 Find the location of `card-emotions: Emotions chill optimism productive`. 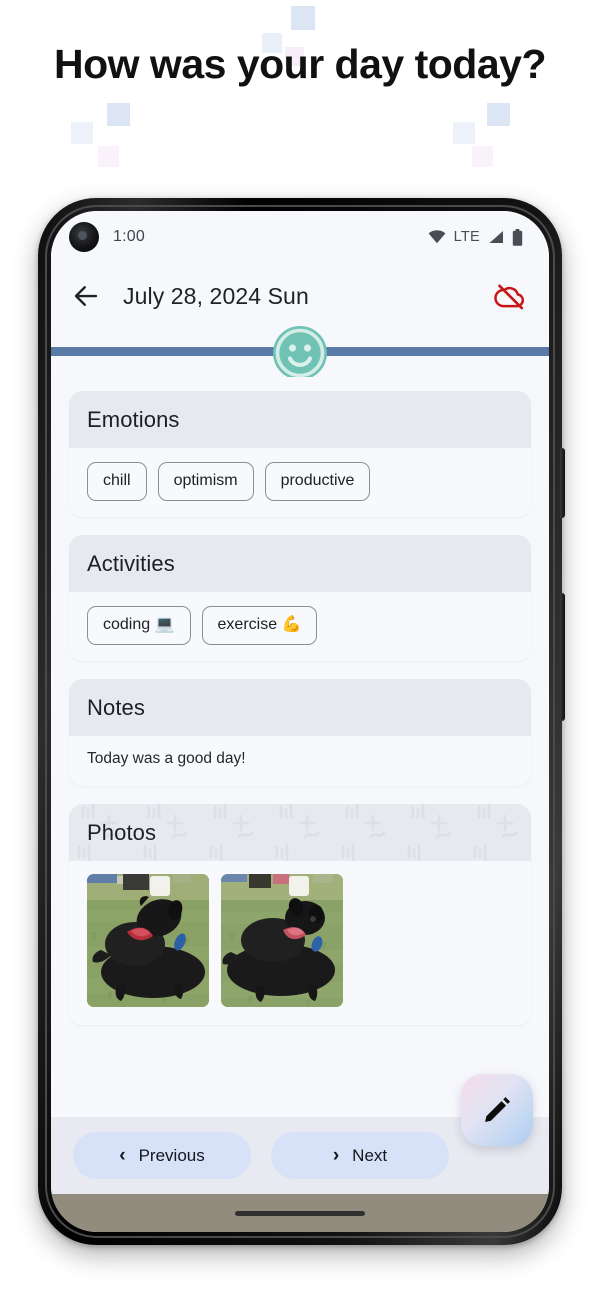

card-emotions: Emotions chill optimism productive is located at coordinates (300, 454).